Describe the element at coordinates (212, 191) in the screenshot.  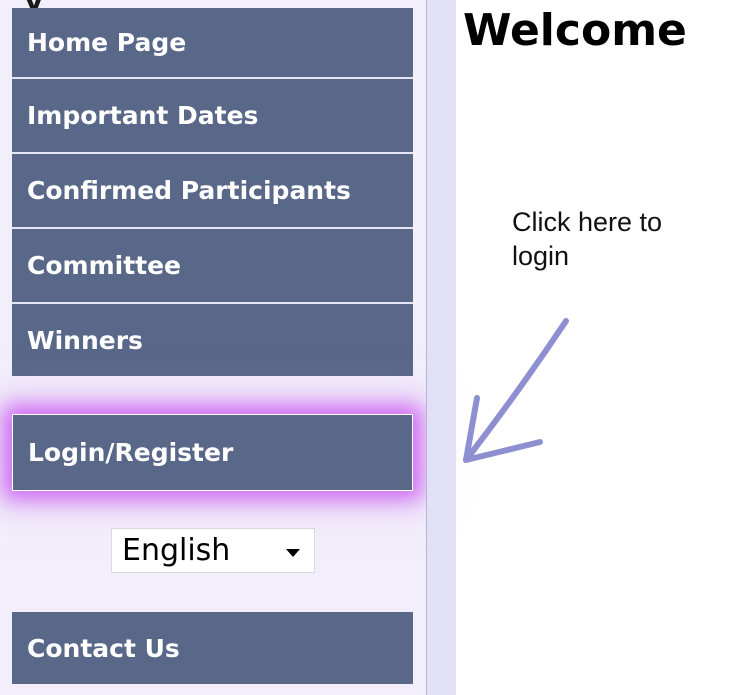
I see `nav-item-confirmed-participants: Confirmed Participants` at that location.